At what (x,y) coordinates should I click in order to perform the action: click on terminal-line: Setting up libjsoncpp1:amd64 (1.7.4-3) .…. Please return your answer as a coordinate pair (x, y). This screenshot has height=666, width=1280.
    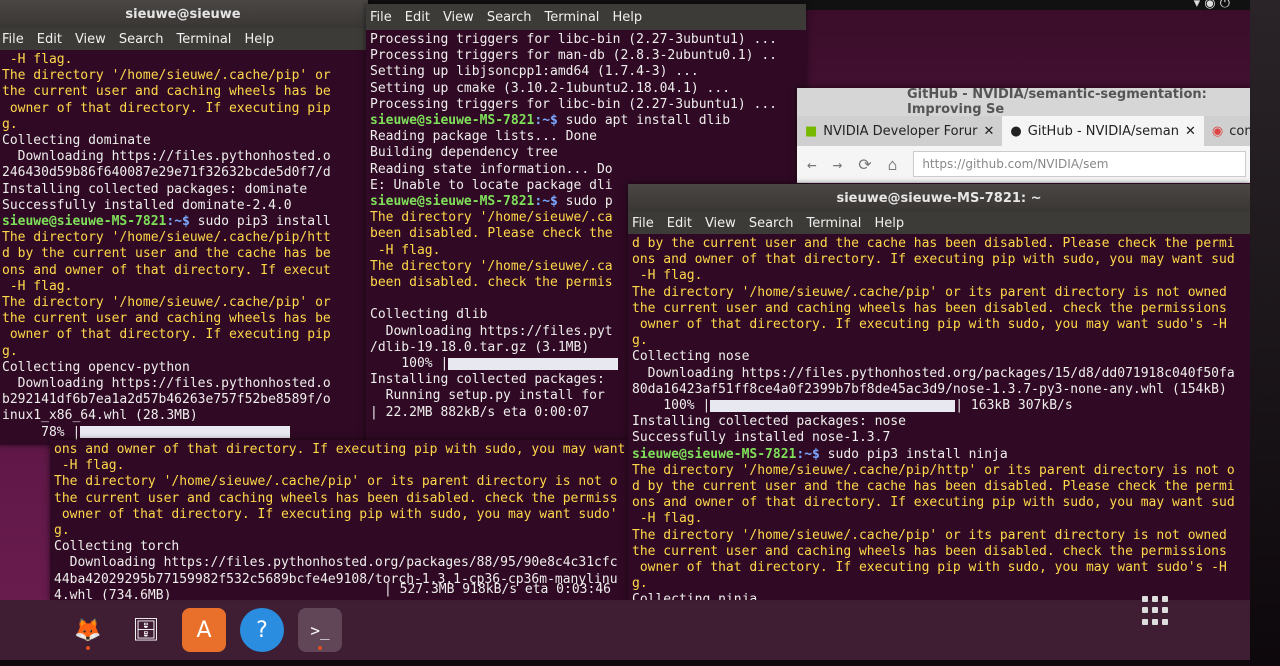
    Looking at the image, I should click on (534, 72).